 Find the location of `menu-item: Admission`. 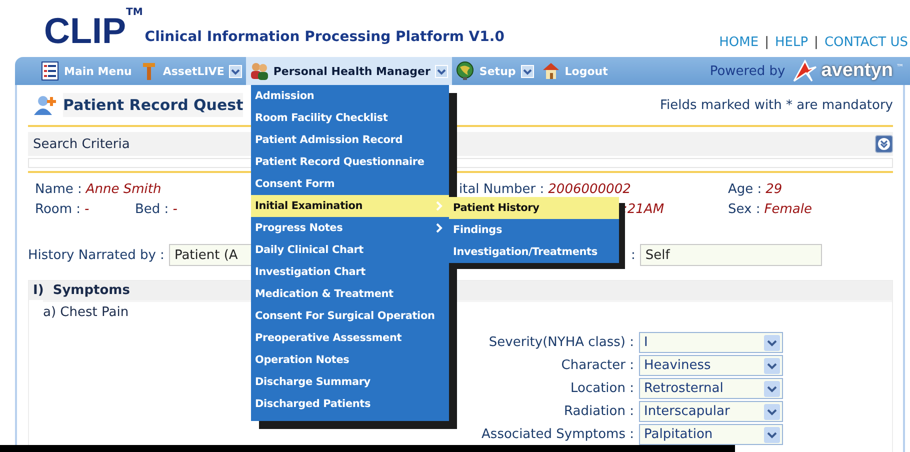

menu-item: Admission is located at coordinates (350, 96).